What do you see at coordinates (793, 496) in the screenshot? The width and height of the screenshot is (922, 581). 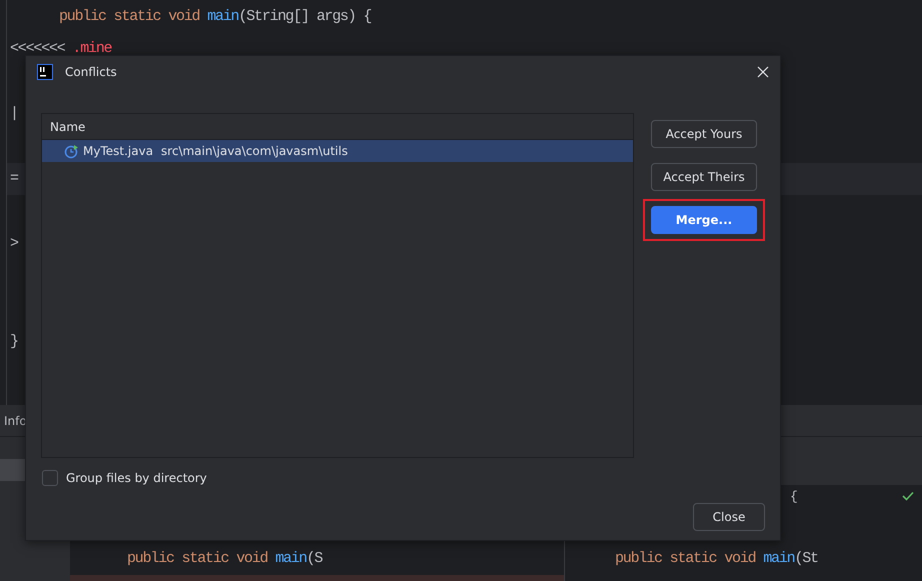 I see `code-line: {` at bounding box center [793, 496].